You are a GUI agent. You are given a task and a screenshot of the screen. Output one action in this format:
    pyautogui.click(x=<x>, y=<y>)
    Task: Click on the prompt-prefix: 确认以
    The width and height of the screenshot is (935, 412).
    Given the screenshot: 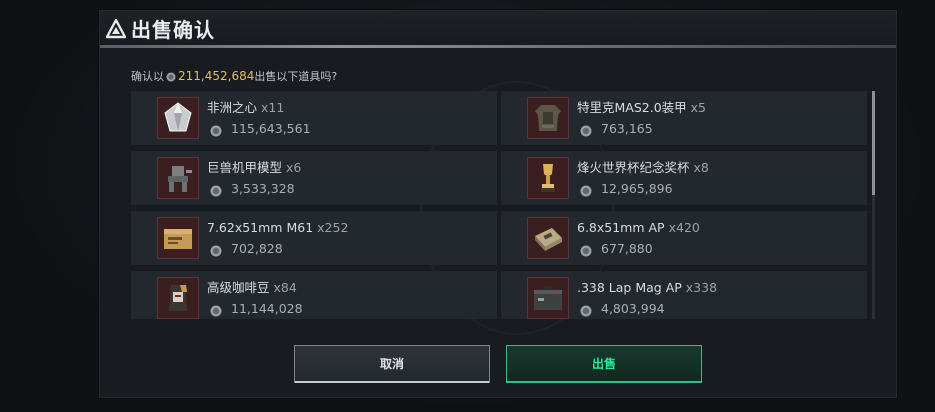 What is the action you would take?
    pyautogui.click(x=147, y=76)
    